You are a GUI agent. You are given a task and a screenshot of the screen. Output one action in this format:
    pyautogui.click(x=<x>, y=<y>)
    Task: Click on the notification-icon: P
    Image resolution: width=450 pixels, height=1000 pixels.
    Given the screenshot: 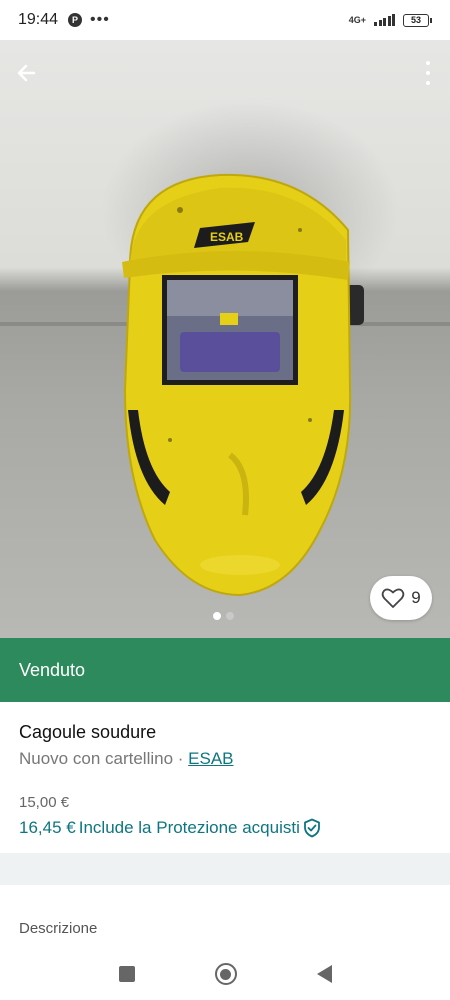 What is the action you would take?
    pyautogui.click(x=75, y=20)
    